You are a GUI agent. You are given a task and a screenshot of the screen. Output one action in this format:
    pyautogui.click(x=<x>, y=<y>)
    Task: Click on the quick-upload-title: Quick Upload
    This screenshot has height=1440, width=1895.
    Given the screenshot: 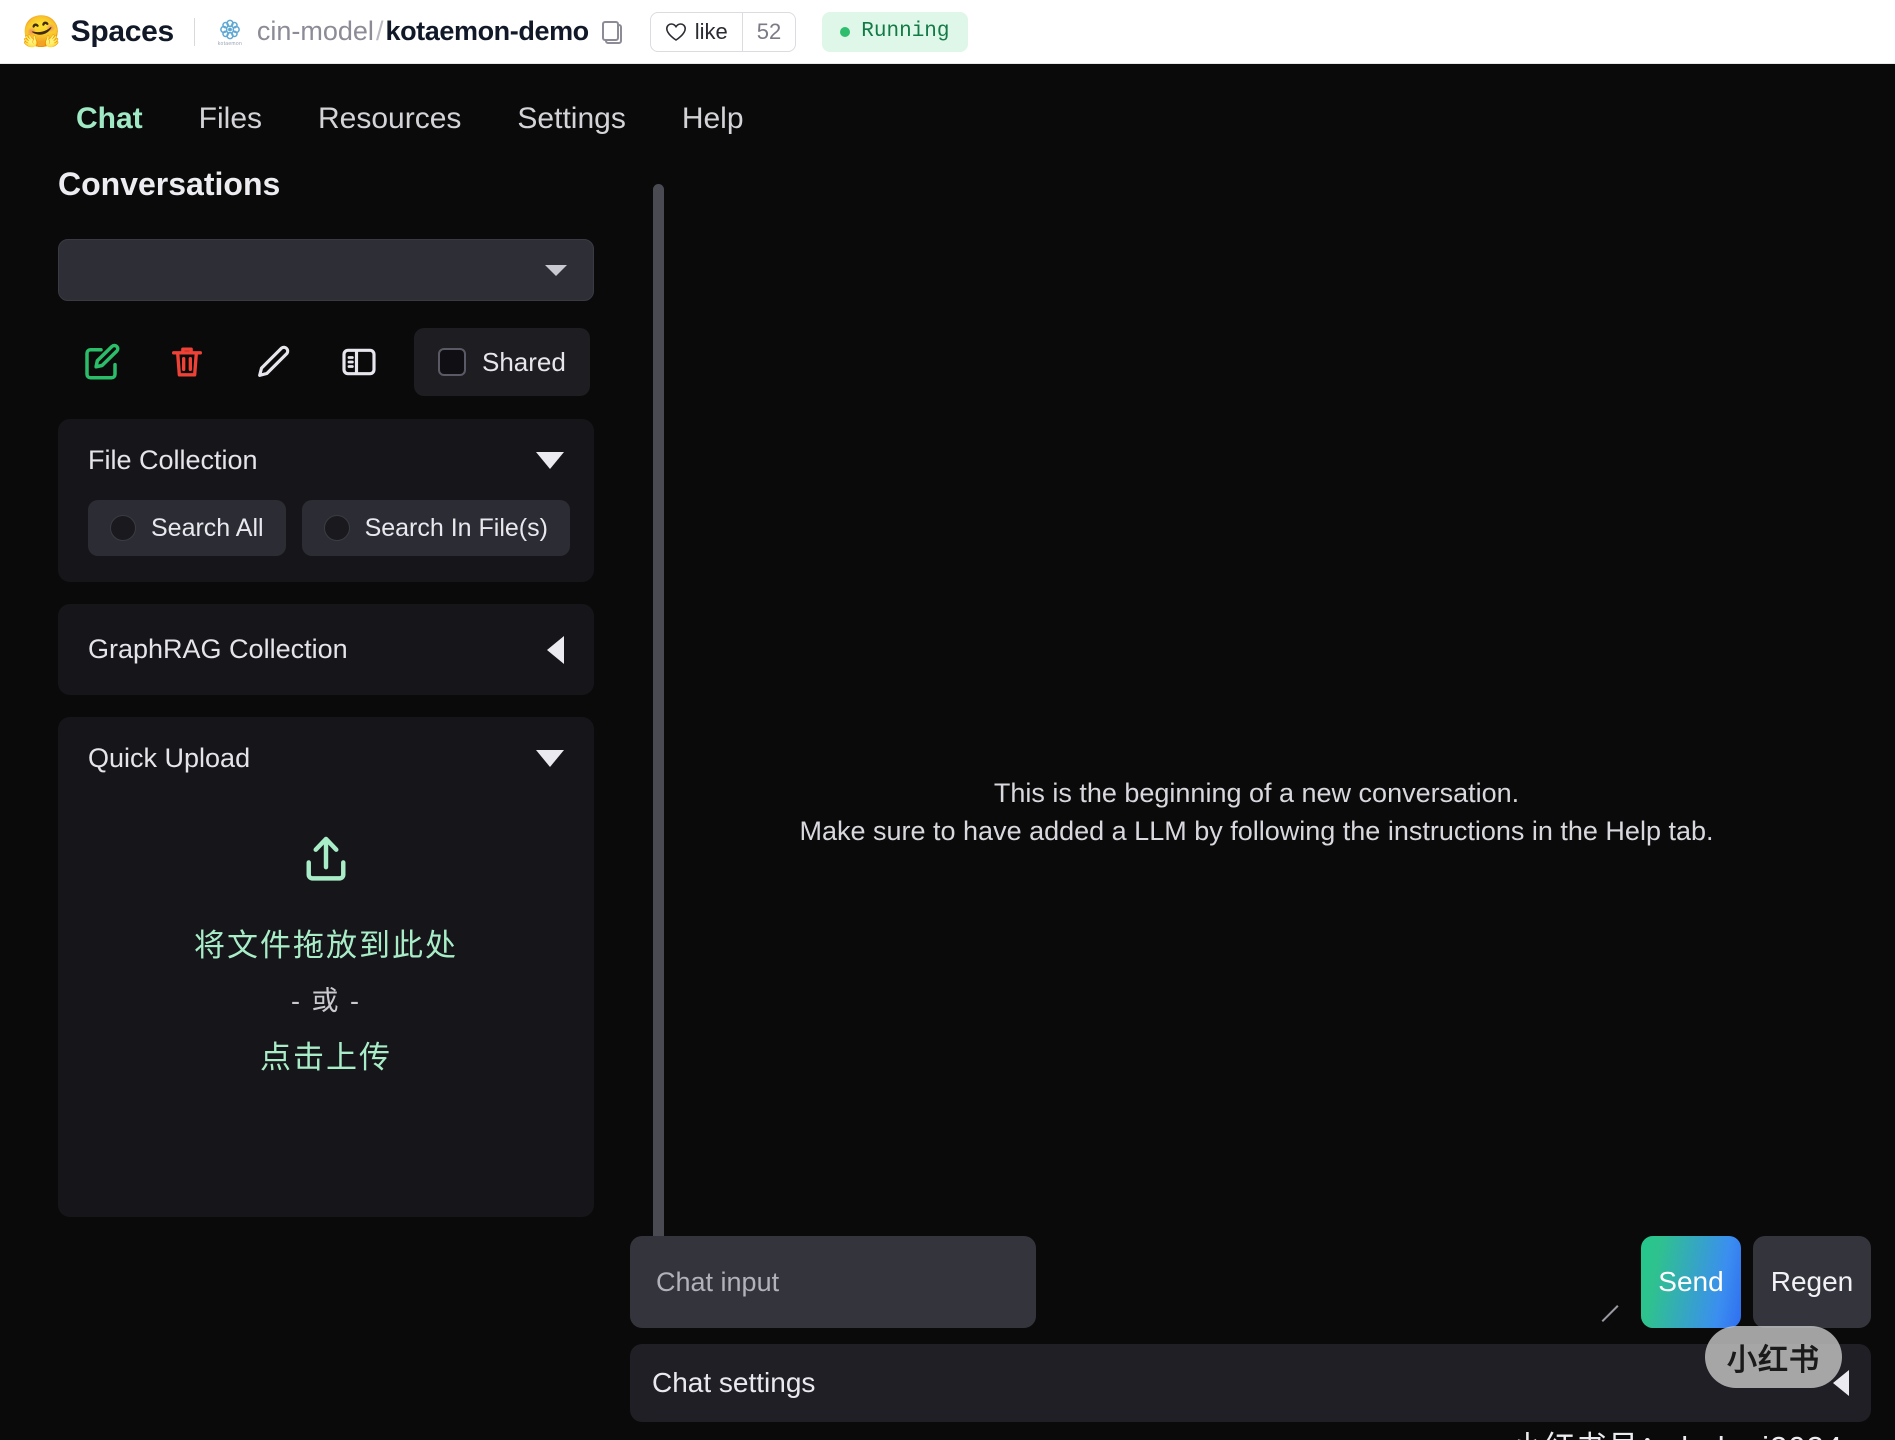 What is the action you would take?
    pyautogui.click(x=169, y=758)
    